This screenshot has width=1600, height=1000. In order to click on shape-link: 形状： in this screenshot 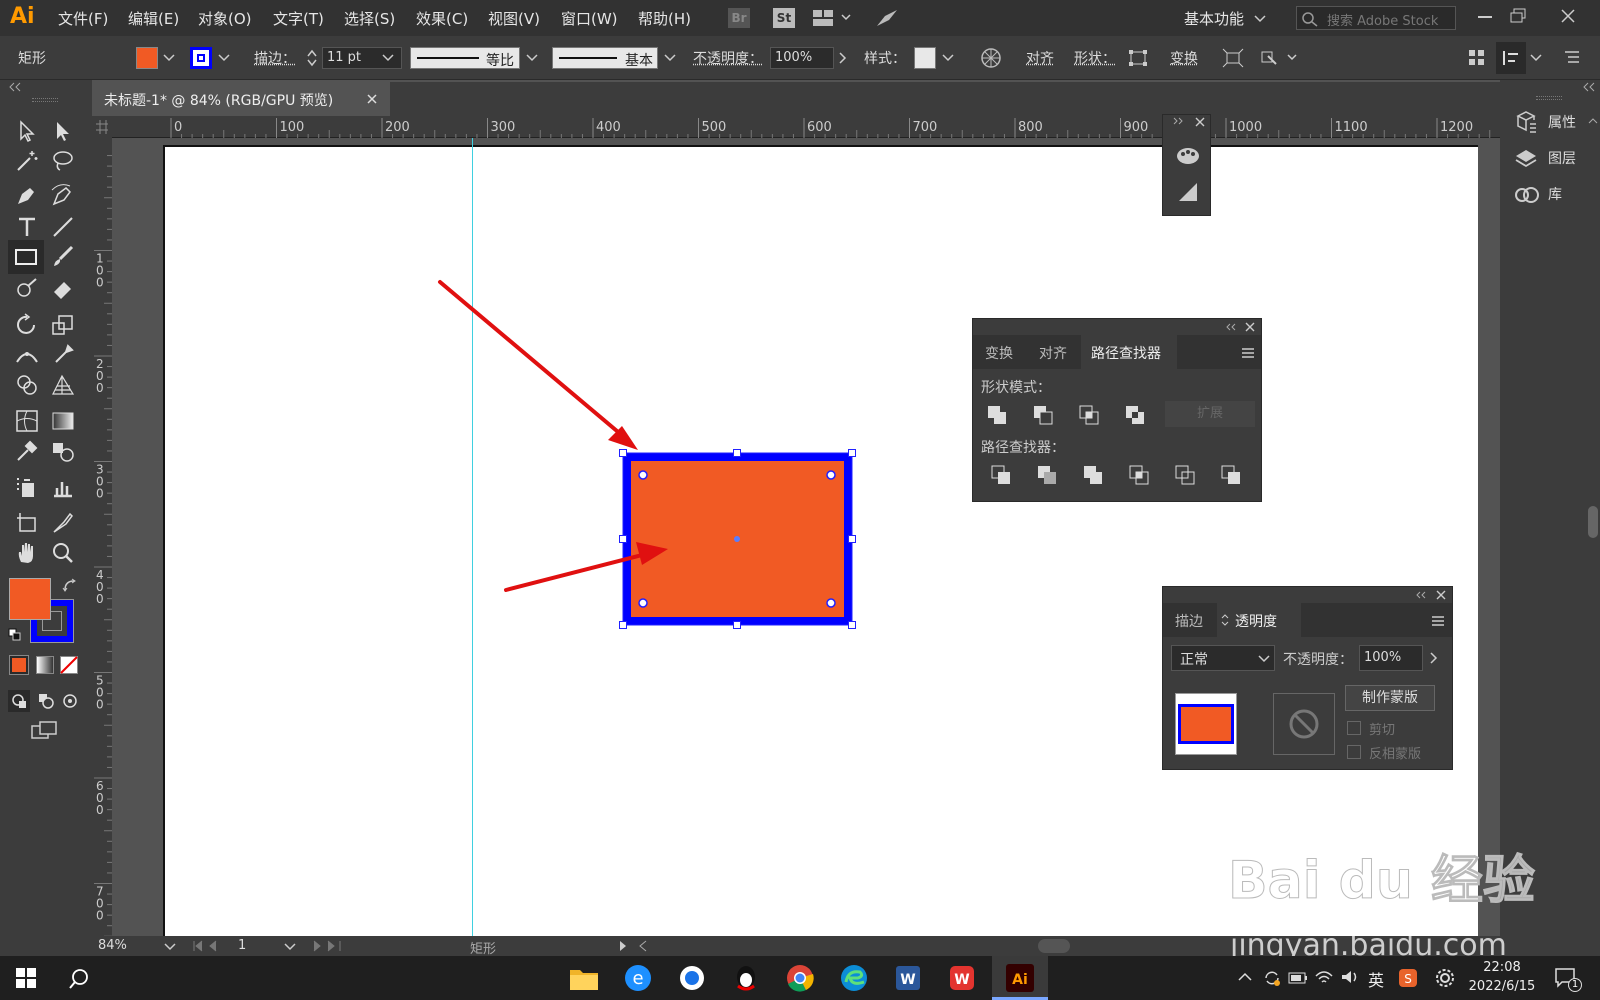, I will do `click(1095, 58)`.